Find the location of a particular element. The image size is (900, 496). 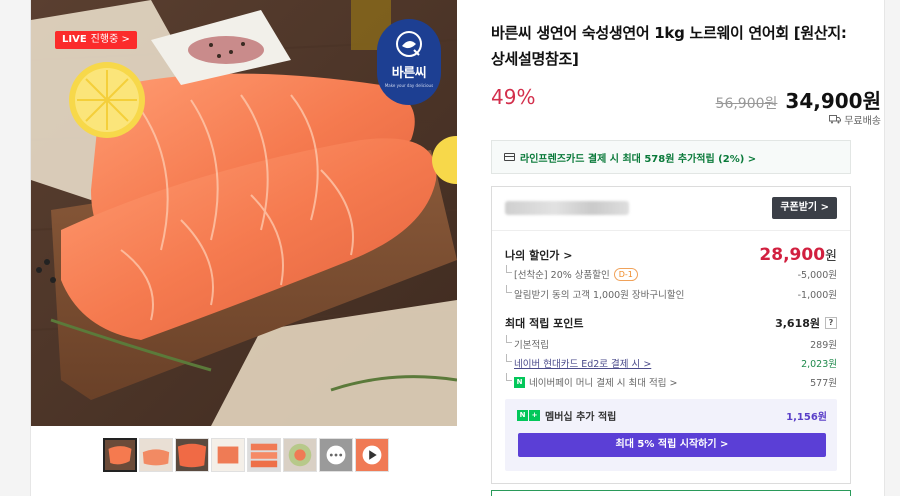

next-section-edge is located at coordinates (671, 493).